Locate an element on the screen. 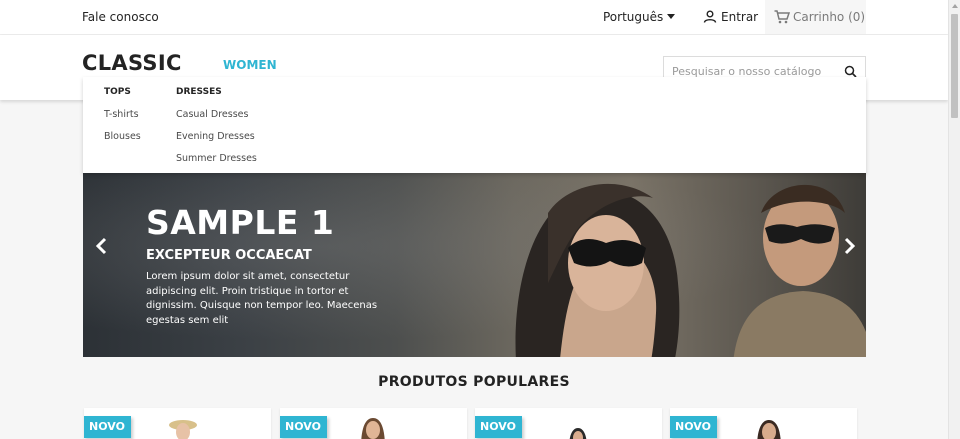 This screenshot has height=439, width=960. nav-item-women: WOMEN is located at coordinates (250, 65).